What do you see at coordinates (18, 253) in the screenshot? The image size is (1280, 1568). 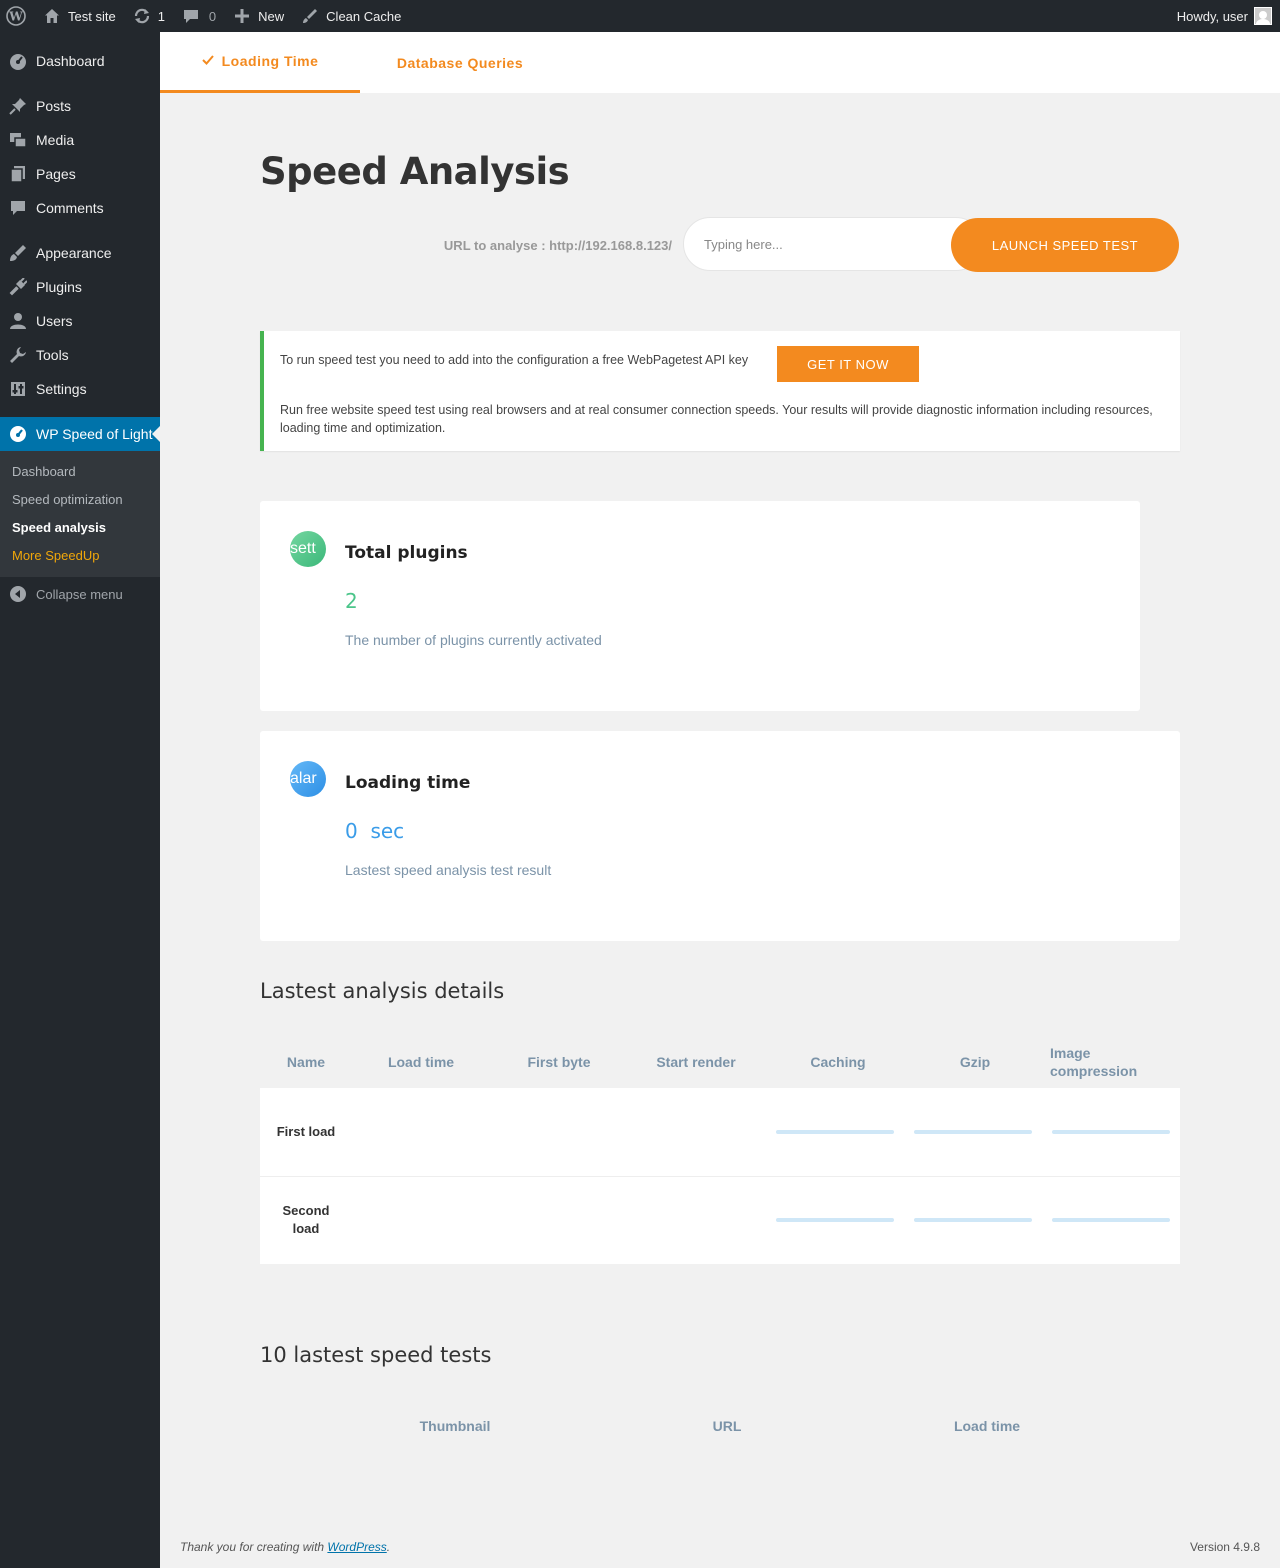 I see `paintbrush-icon` at bounding box center [18, 253].